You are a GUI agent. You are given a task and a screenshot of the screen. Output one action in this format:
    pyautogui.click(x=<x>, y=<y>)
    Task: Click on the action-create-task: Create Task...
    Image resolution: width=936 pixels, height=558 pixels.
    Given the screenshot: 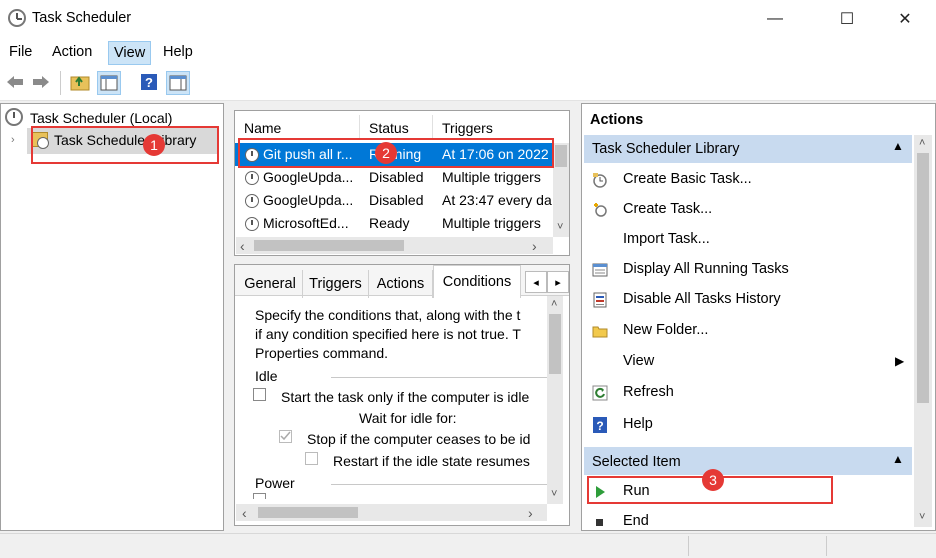 What is the action you would take?
    pyautogui.click(x=748, y=210)
    